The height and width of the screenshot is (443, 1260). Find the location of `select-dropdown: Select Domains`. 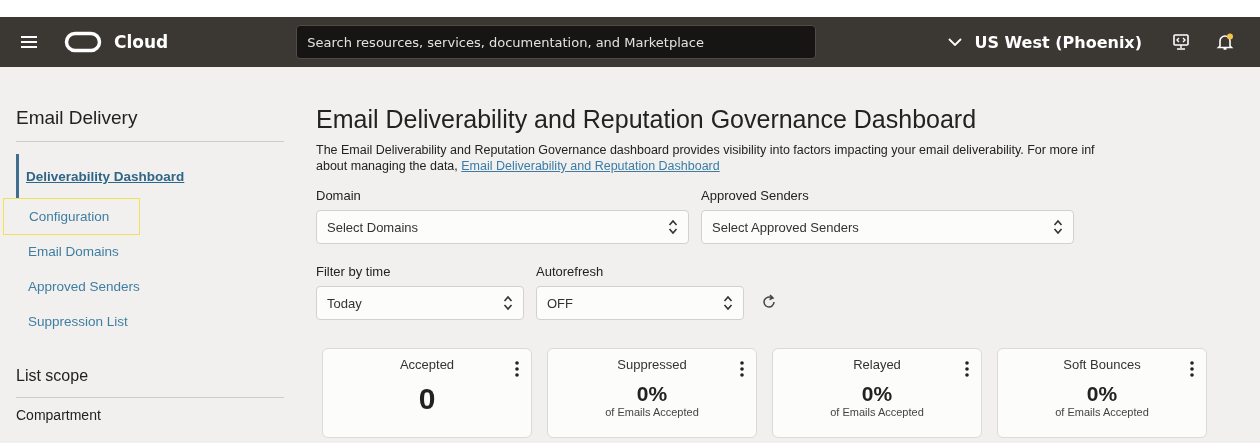

select-dropdown: Select Domains is located at coordinates (502, 227).